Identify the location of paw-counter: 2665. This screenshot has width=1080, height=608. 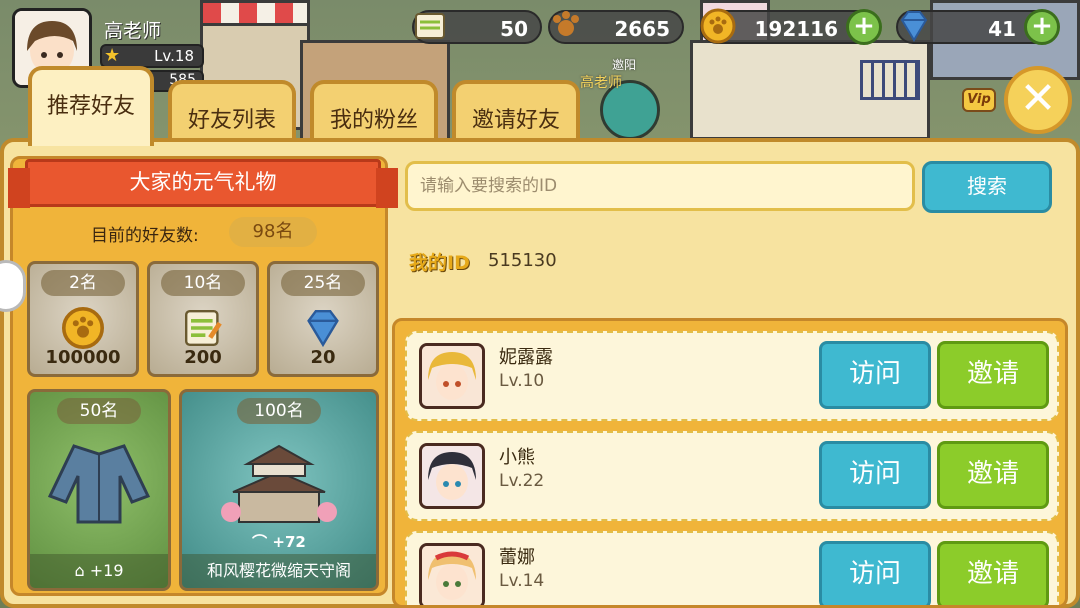
(616, 27).